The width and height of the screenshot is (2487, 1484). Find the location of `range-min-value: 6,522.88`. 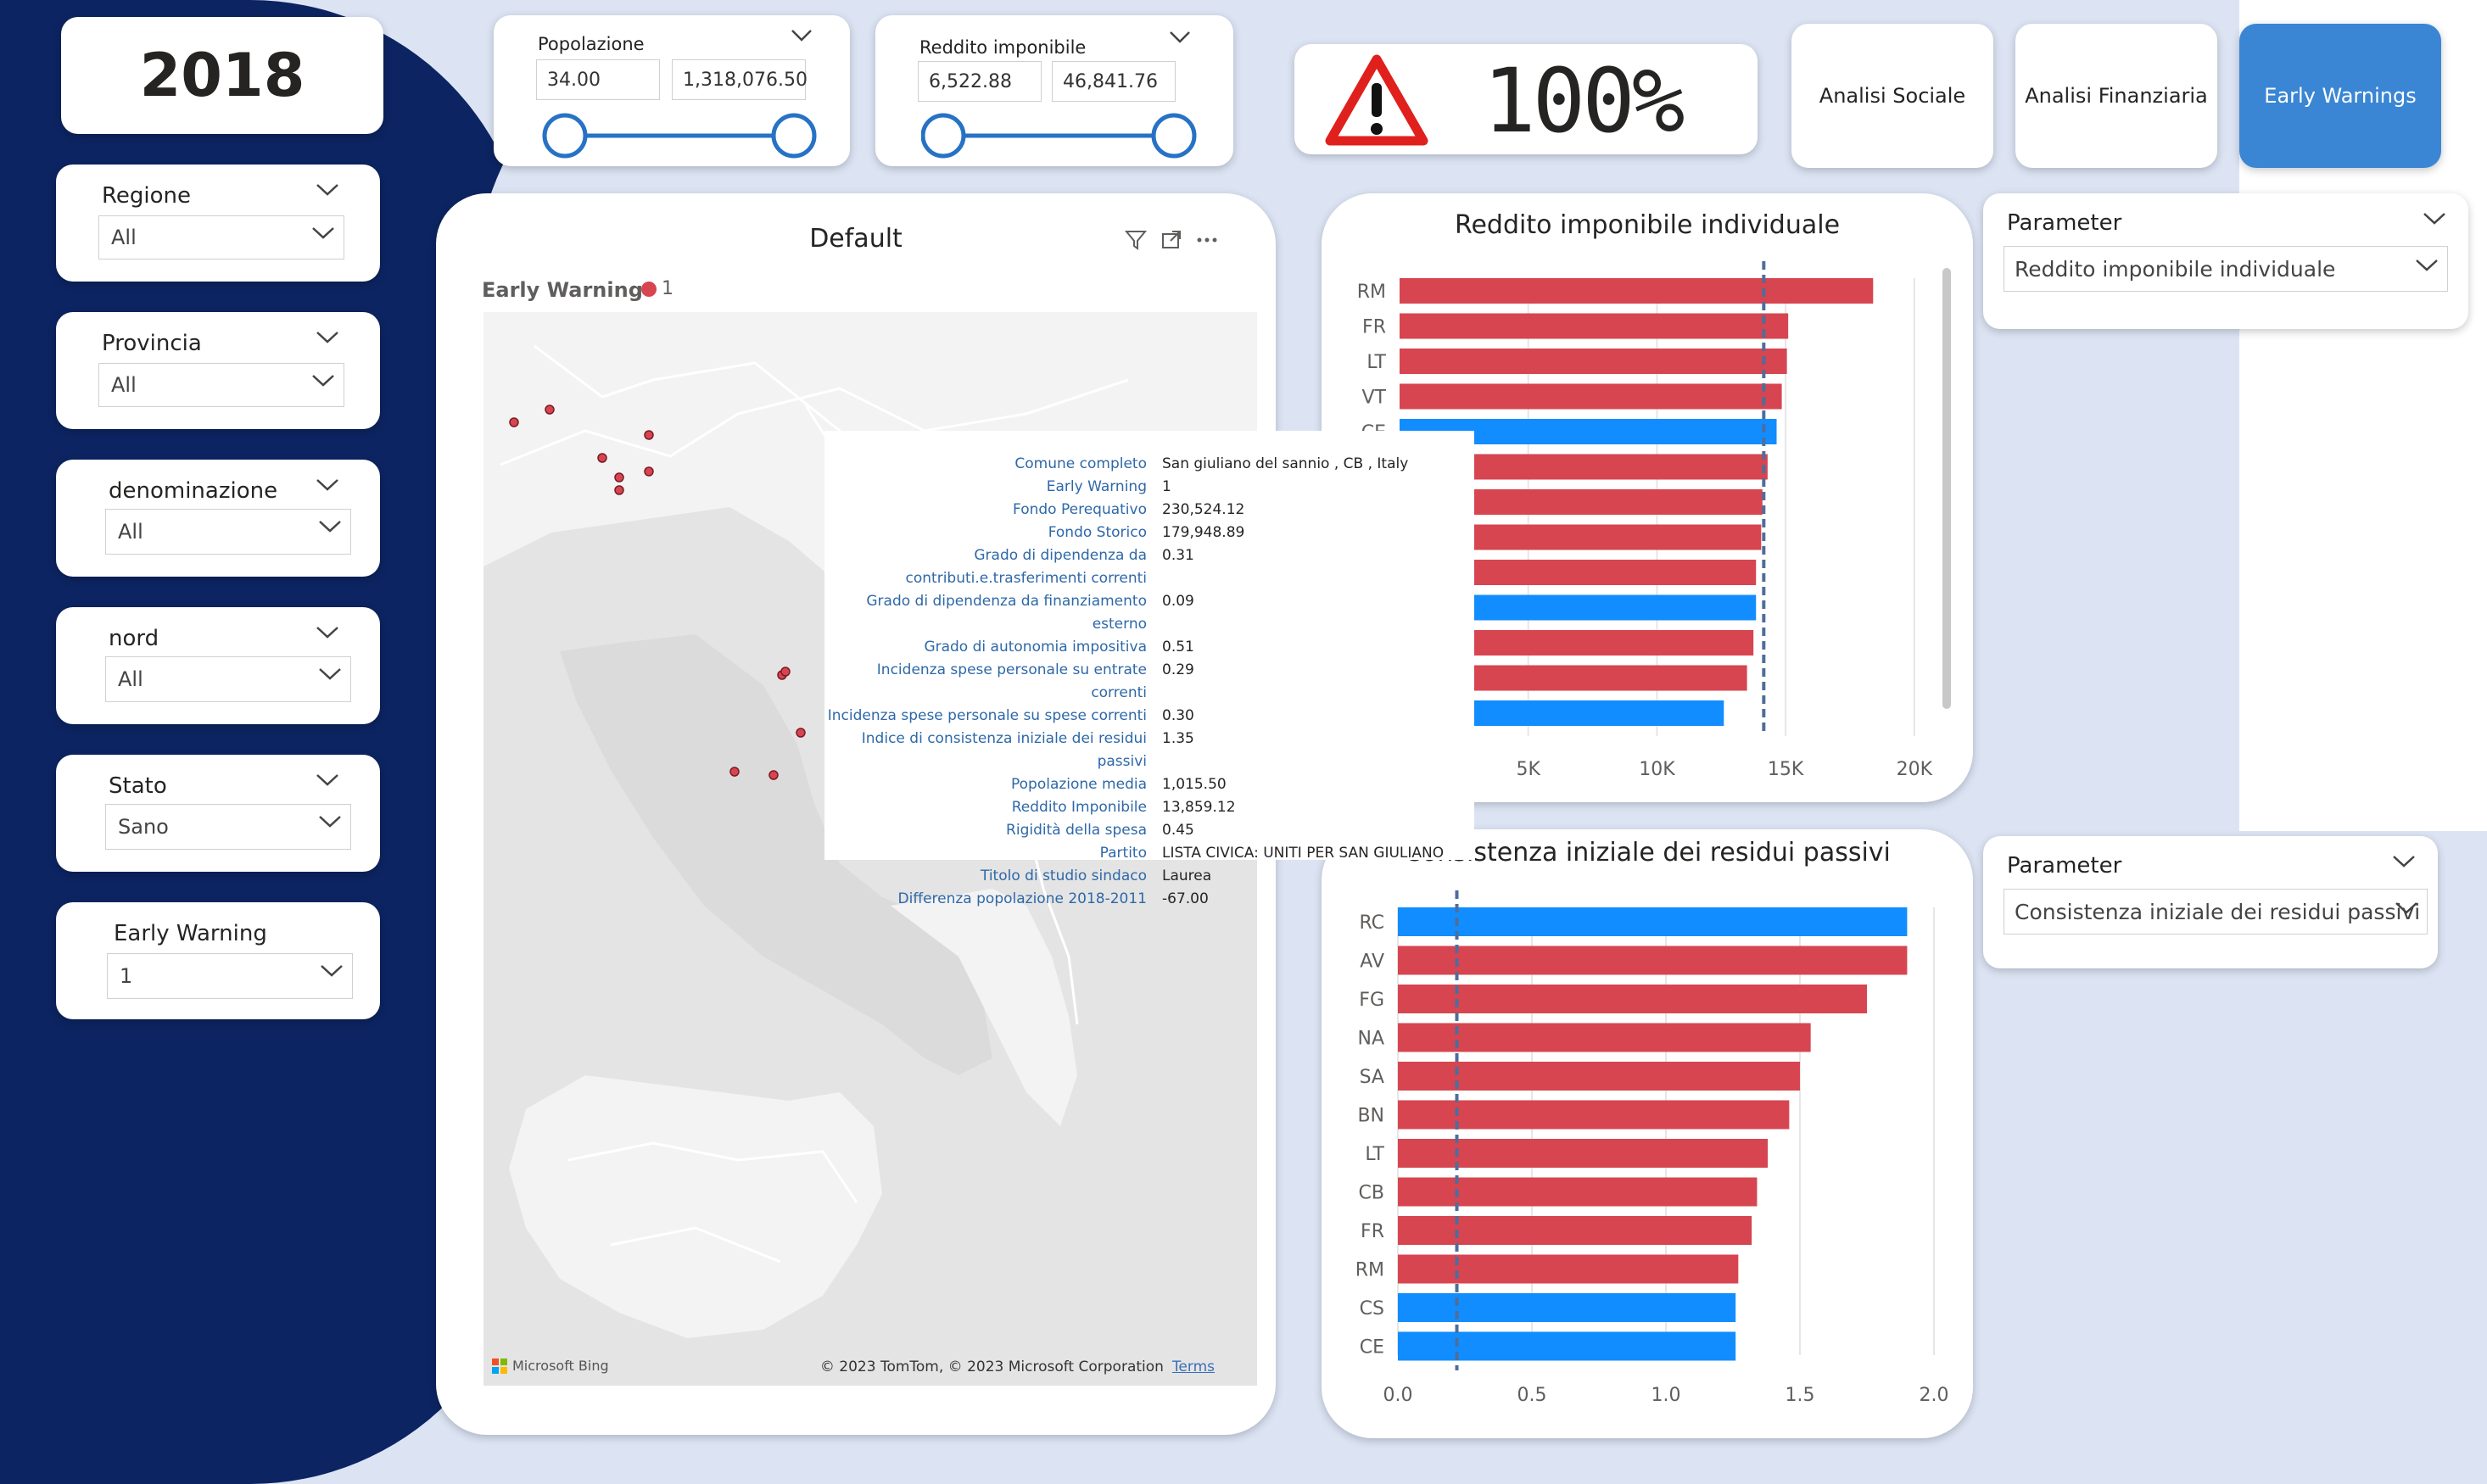

range-min-value: 6,522.88 is located at coordinates (970, 81).